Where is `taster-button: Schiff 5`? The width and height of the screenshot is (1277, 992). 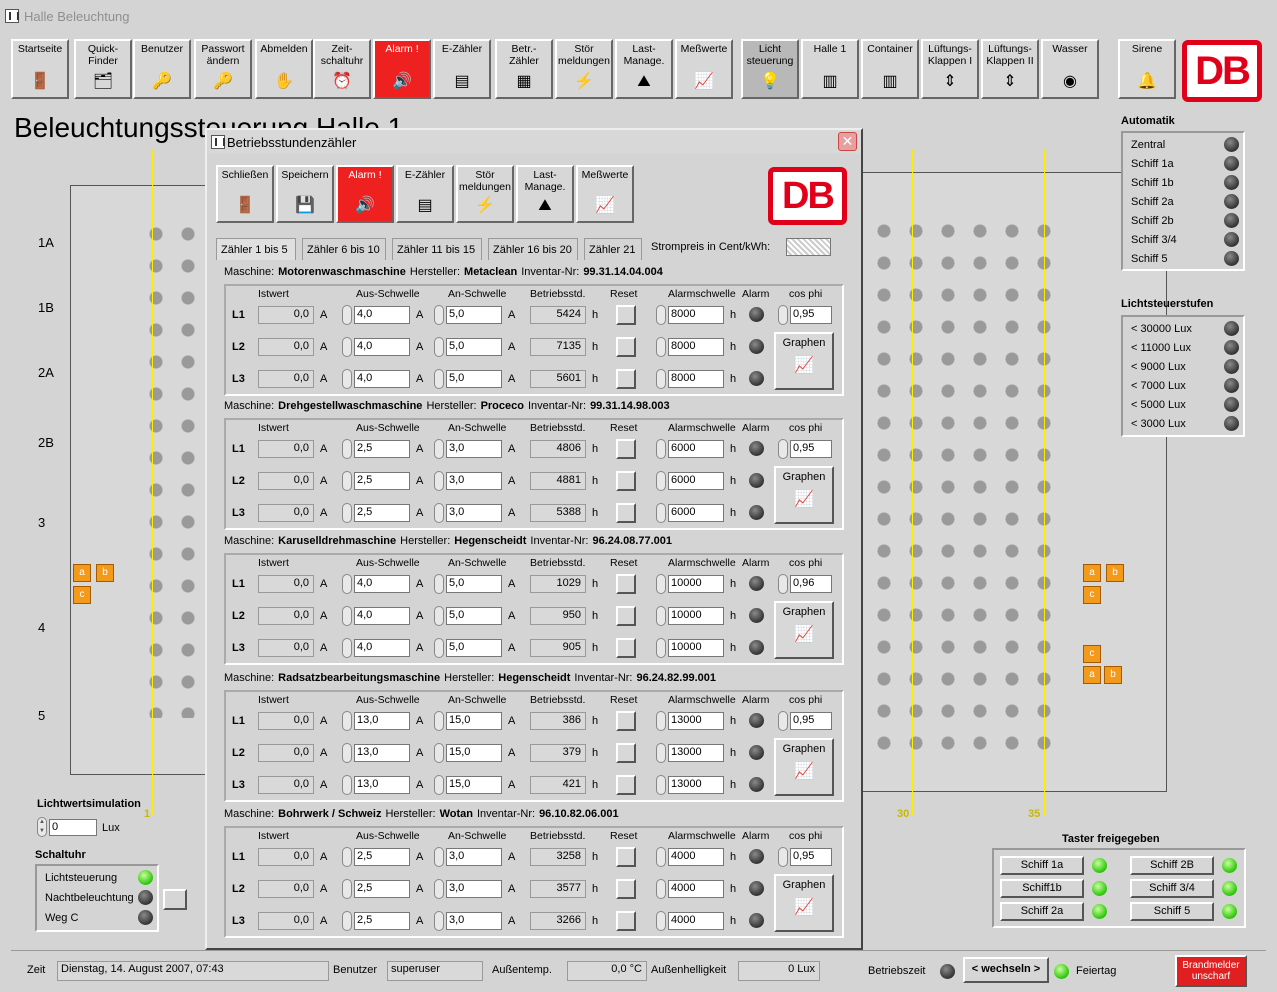 taster-button: Schiff 5 is located at coordinates (1172, 911).